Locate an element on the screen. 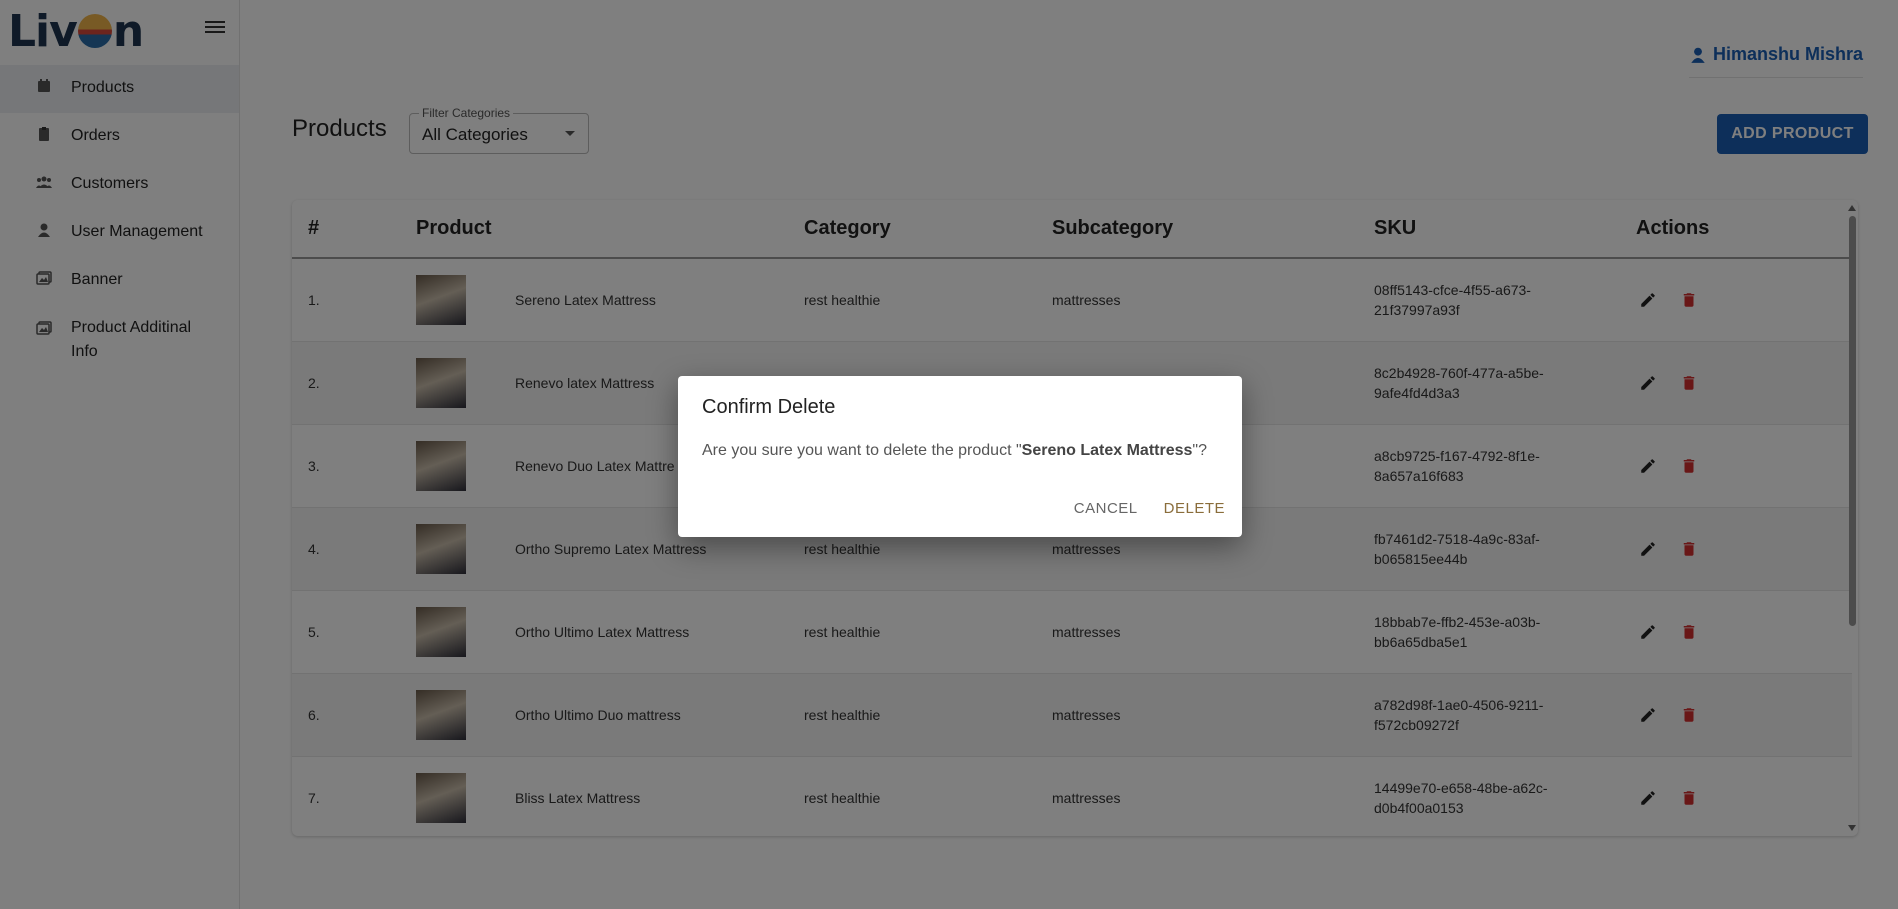 Image resolution: width=1898 pixels, height=909 pixels. dialog-title: Confirm Delete is located at coordinates (769, 407).